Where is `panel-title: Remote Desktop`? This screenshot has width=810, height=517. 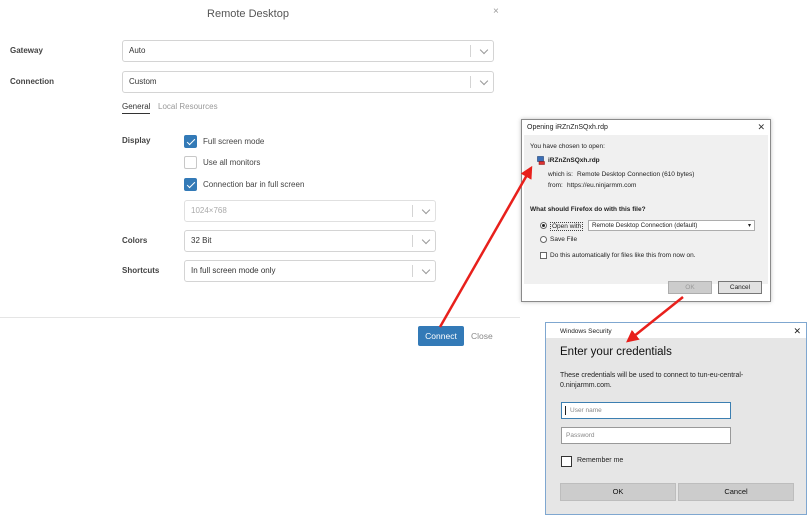
panel-title: Remote Desktop is located at coordinates (248, 14).